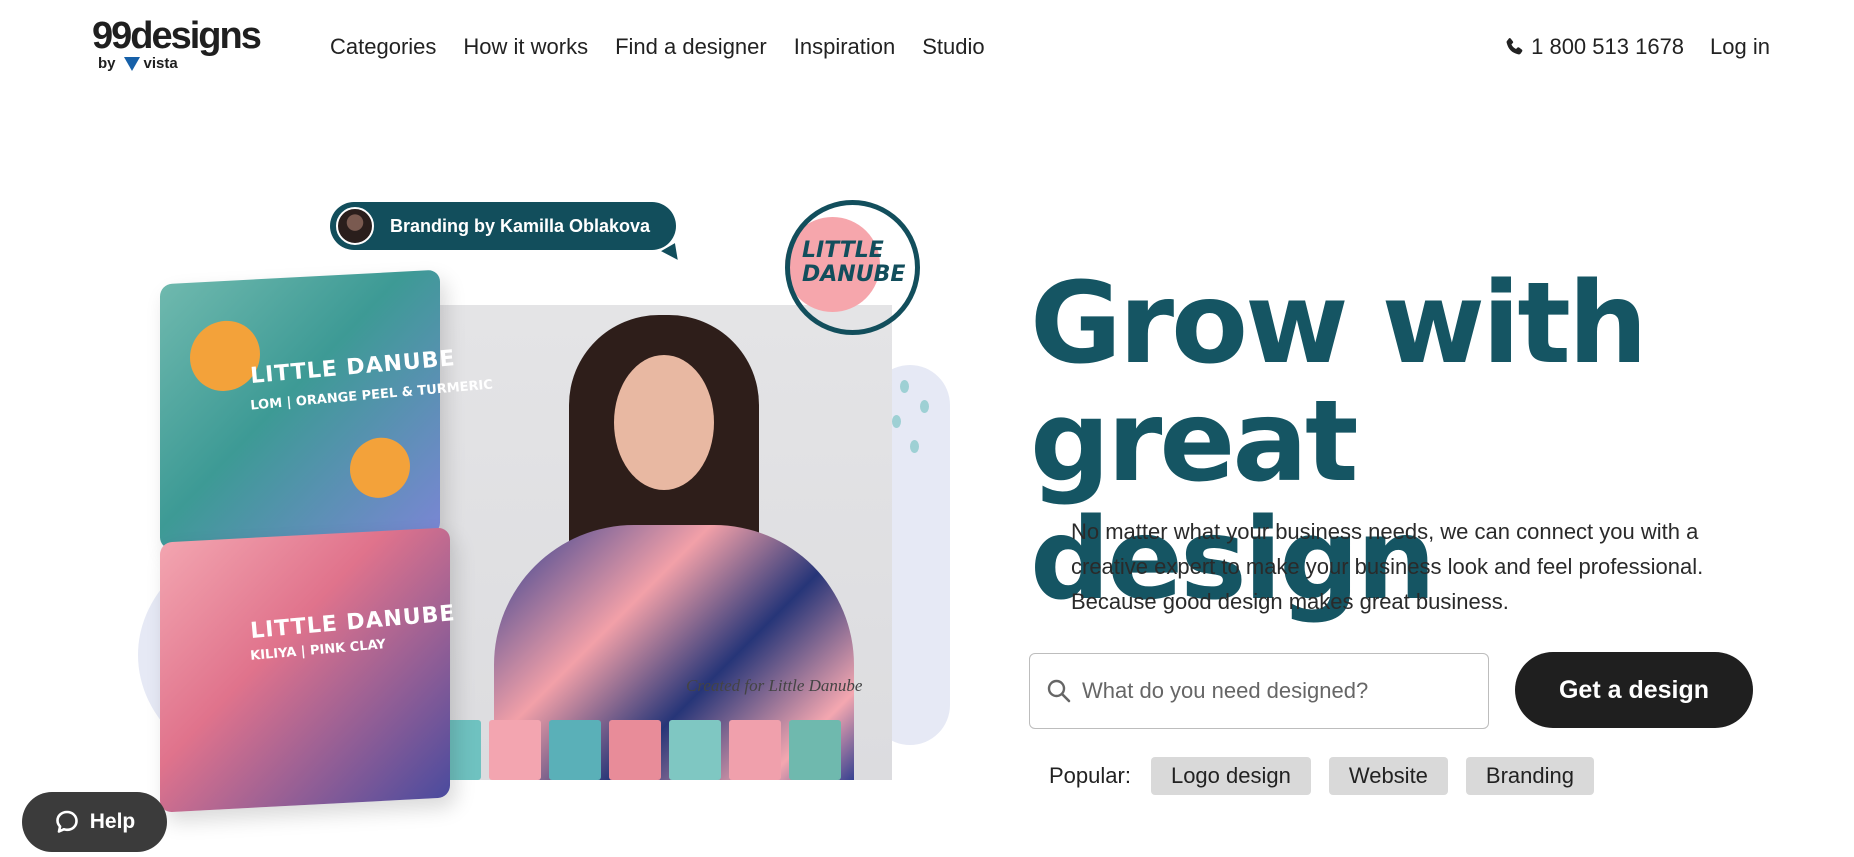  What do you see at coordinates (525, 47) in the screenshot?
I see `nav-item-how-it-works: How it works` at bounding box center [525, 47].